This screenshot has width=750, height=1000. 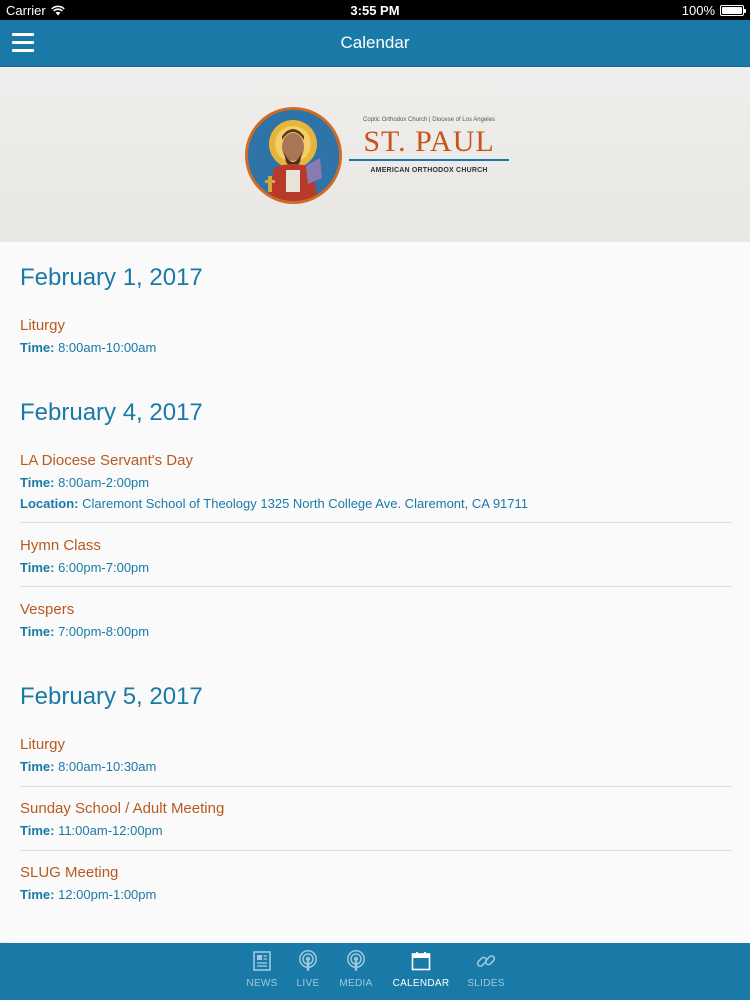 I want to click on battery-percent: 100%, so click(x=698, y=10).